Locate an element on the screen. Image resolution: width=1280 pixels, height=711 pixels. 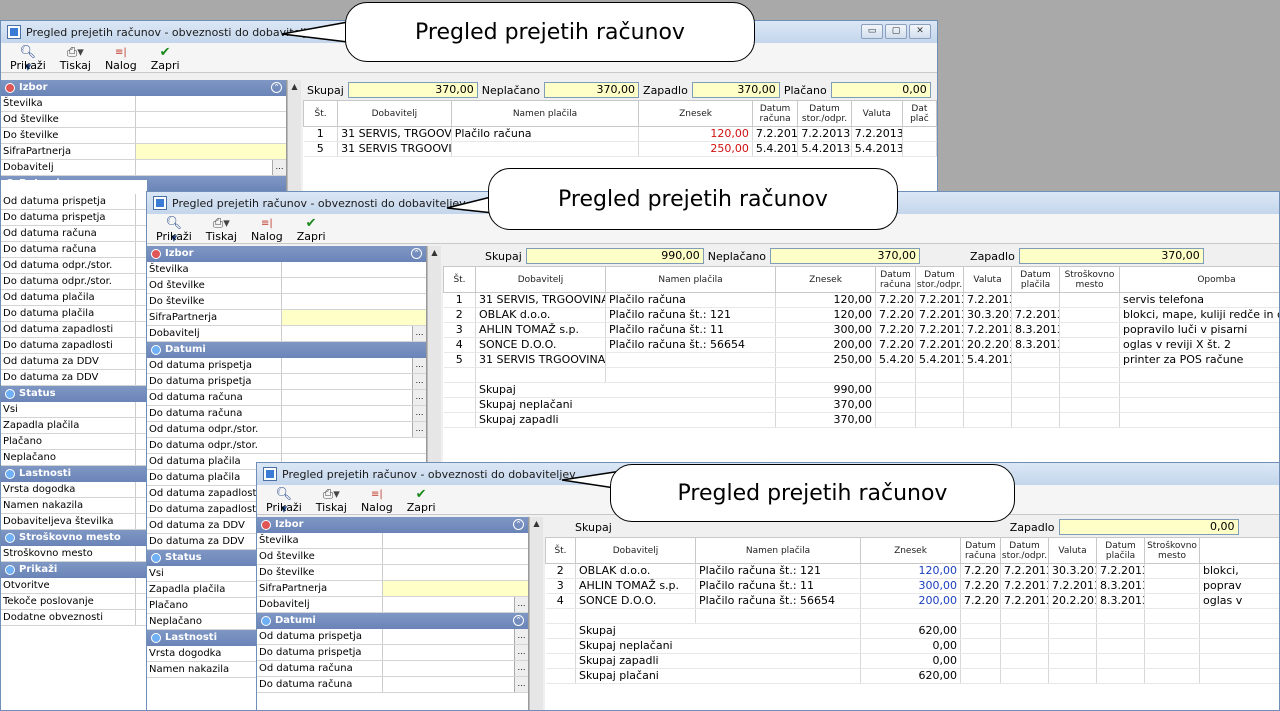
field-label: Neplačano is located at coordinates (68, 457).